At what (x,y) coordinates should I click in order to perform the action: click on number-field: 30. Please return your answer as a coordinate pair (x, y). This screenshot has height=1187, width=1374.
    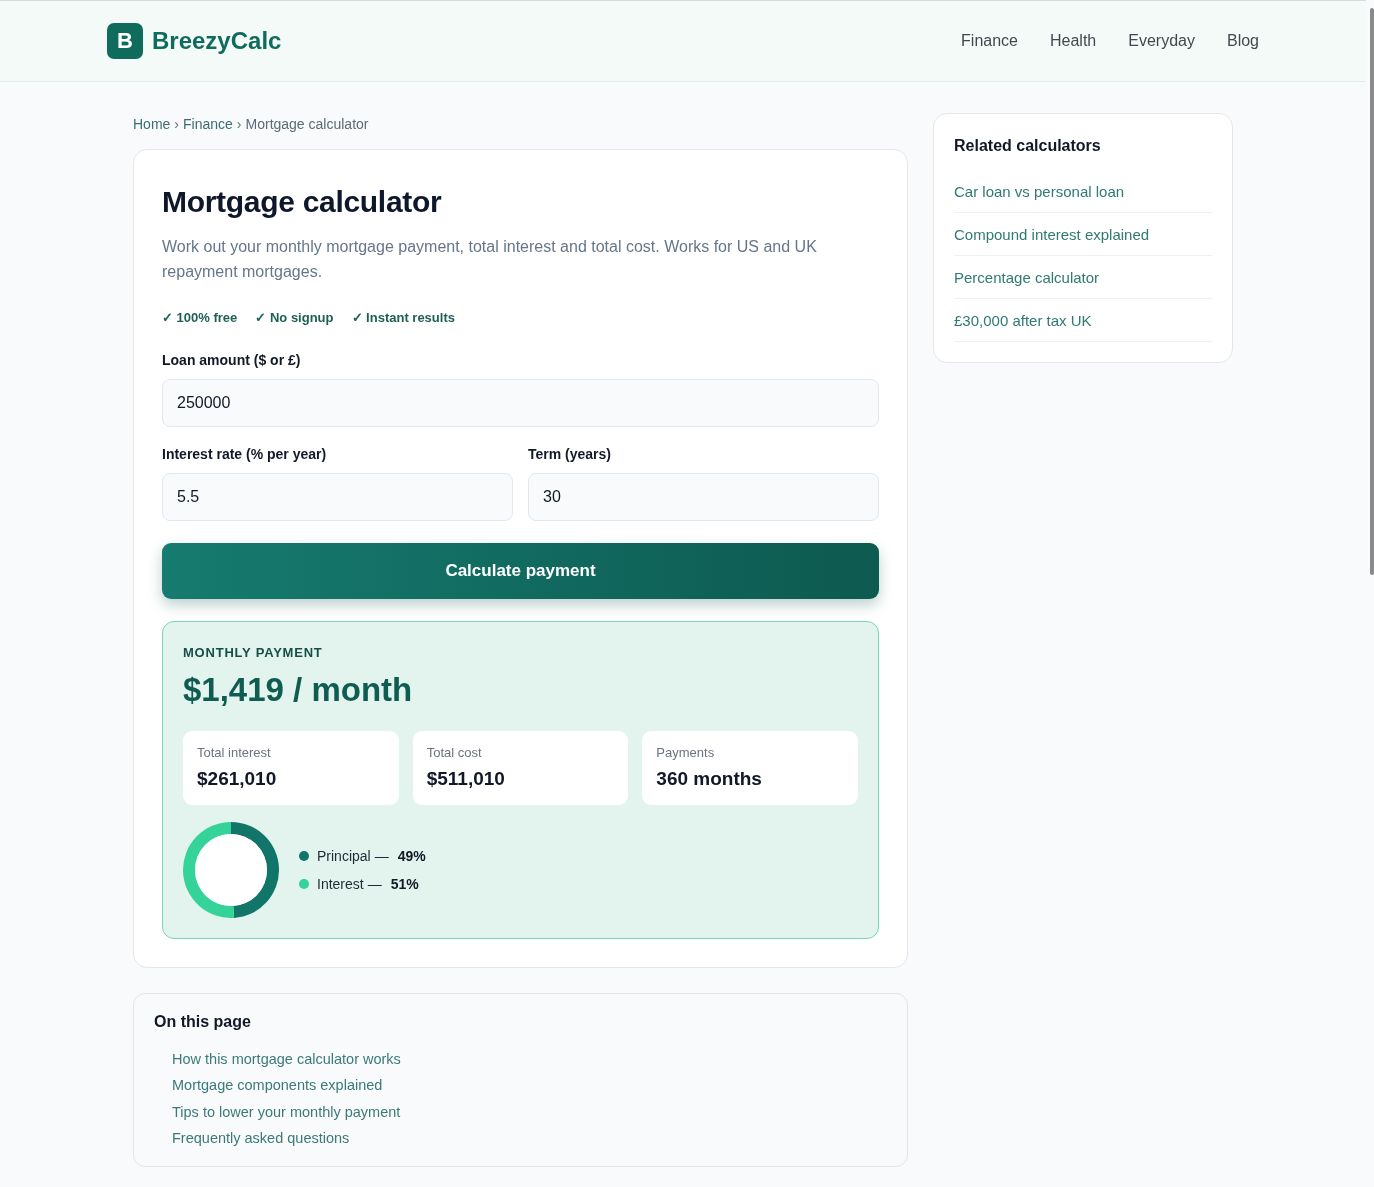
    Looking at the image, I should click on (703, 497).